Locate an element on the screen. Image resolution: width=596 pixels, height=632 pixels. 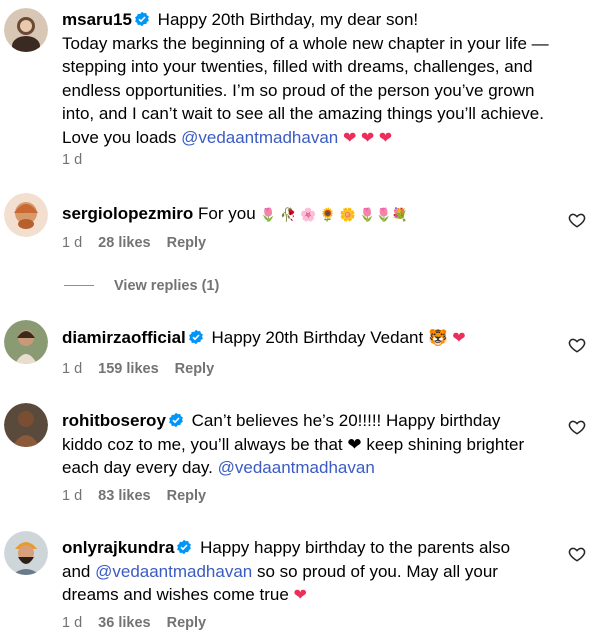
likes-count: 28 likes is located at coordinates (124, 243).